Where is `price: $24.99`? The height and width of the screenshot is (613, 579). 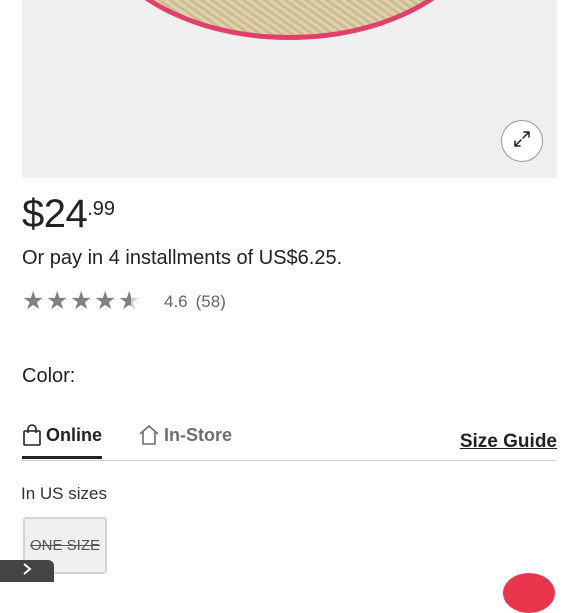
price: $24.99 is located at coordinates (68, 214).